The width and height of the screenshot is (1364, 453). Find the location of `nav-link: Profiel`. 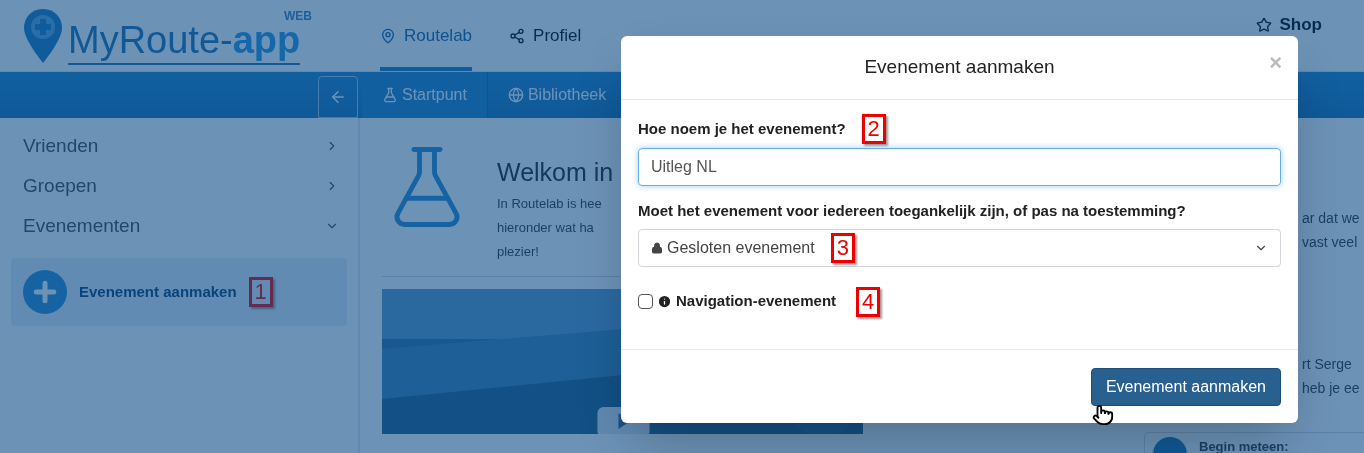

nav-link: Profiel is located at coordinates (545, 35).